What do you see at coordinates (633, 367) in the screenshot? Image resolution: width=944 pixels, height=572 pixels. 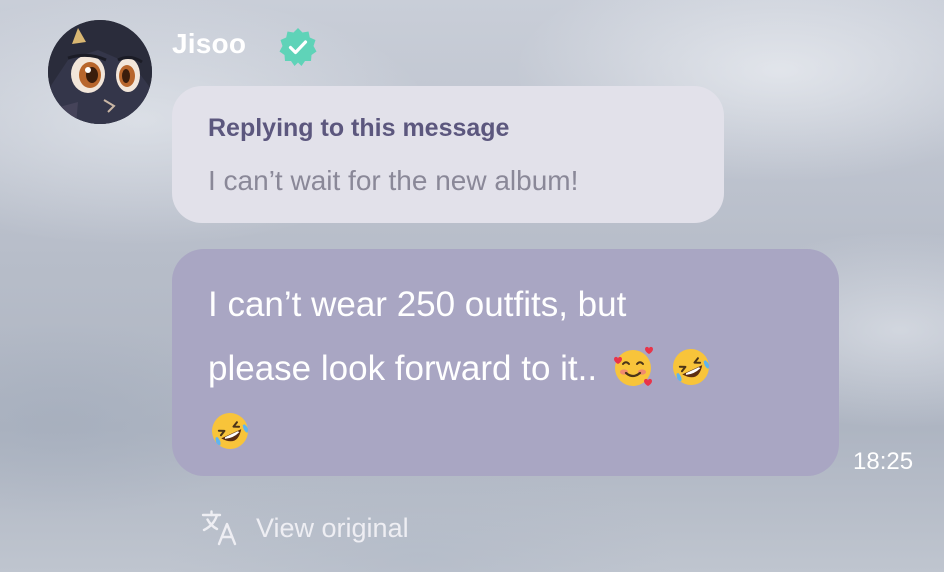 I see `smiling-face-with-hearts-emoji` at bounding box center [633, 367].